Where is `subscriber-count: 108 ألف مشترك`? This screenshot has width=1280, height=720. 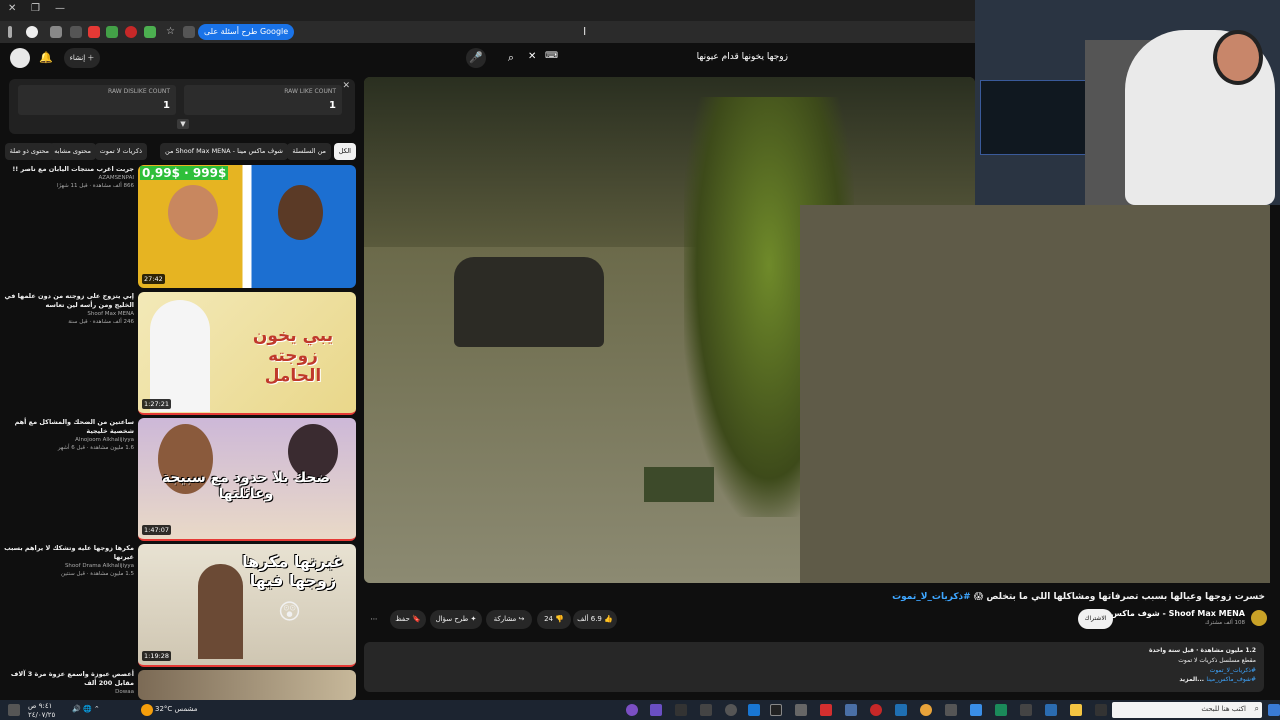
subscriber-count: 108 ألف مشترك is located at coordinates (1225, 623).